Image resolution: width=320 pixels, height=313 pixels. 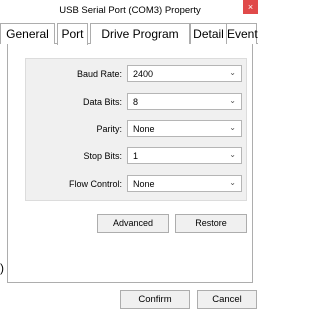 What do you see at coordinates (133, 223) in the screenshot?
I see `advanced-button: Advanced` at bounding box center [133, 223].